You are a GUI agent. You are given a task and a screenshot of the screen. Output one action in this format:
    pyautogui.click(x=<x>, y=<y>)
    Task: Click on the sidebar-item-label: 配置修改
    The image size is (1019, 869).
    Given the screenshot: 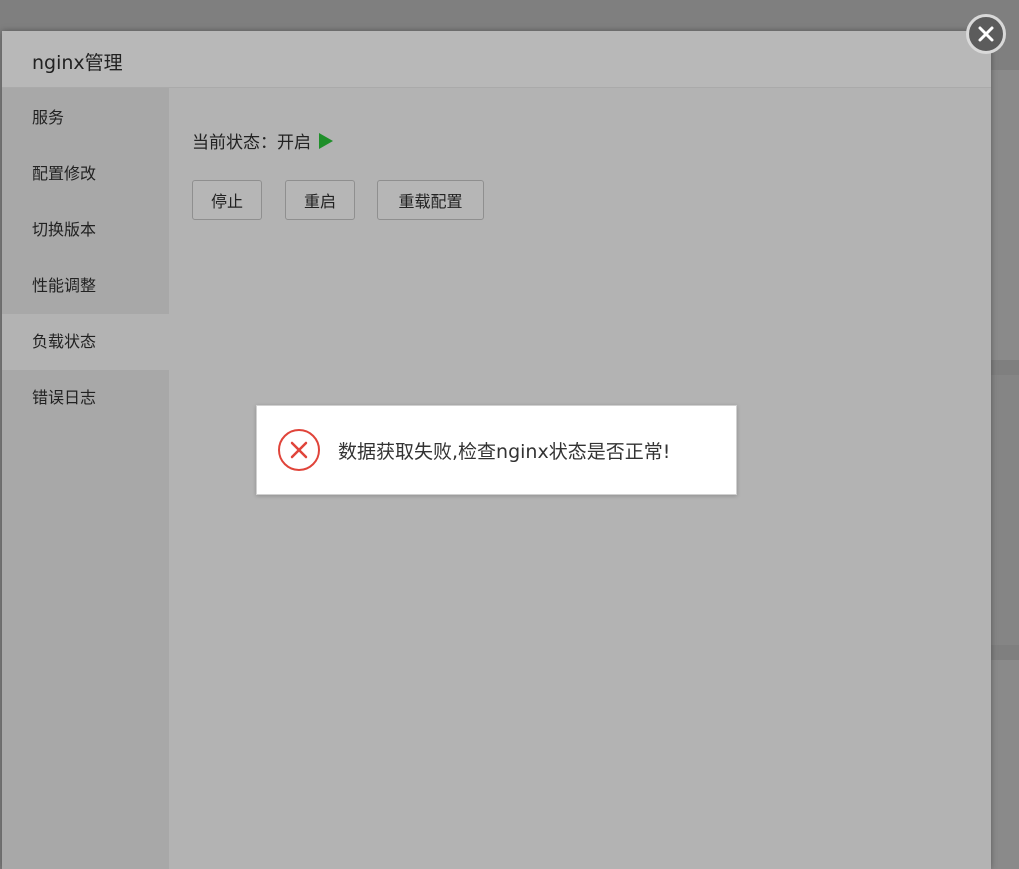 What is the action you would take?
    pyautogui.click(x=64, y=173)
    